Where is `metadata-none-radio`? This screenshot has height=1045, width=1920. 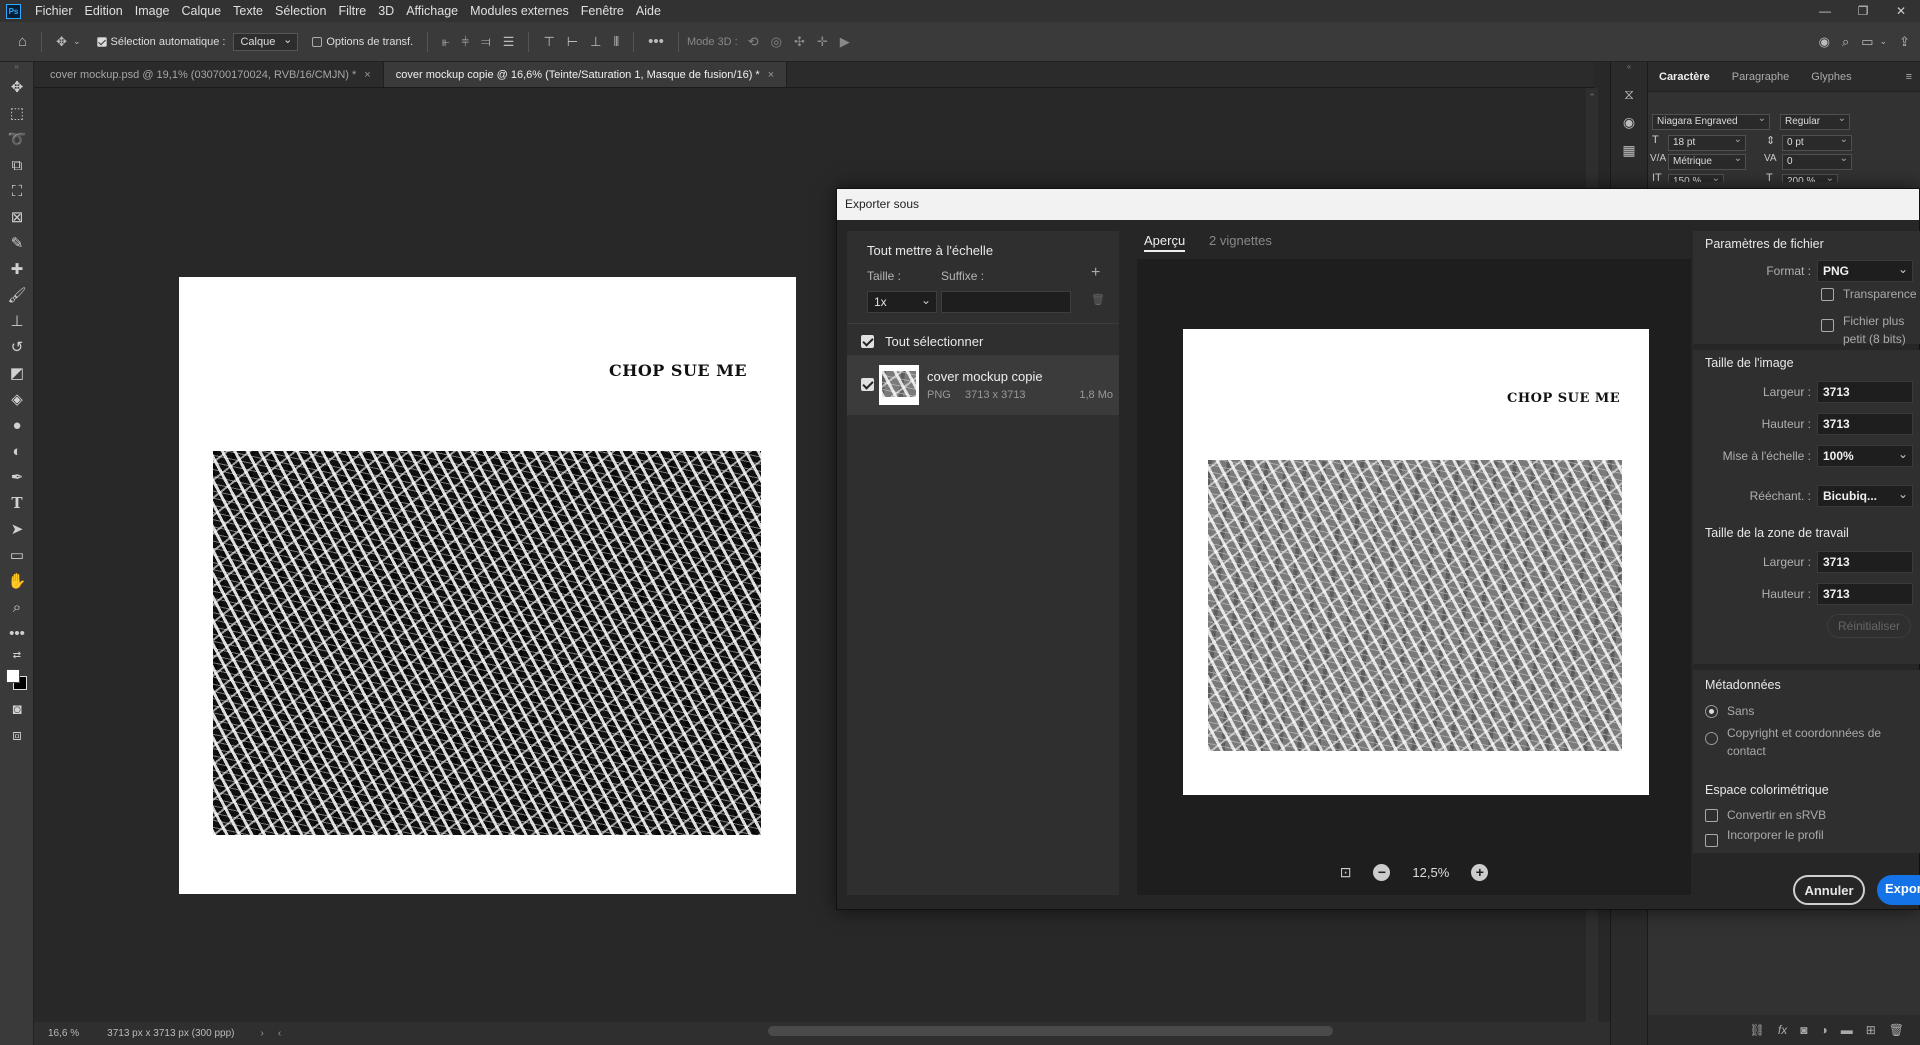 metadata-none-radio is located at coordinates (1711, 711).